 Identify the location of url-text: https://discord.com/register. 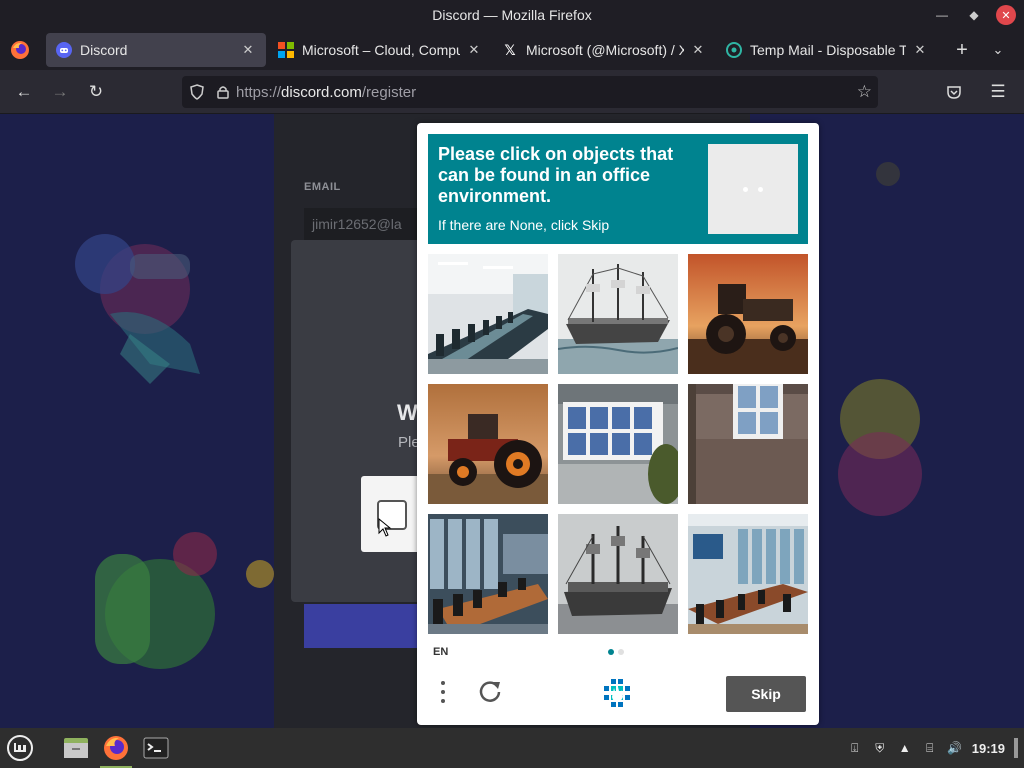
(326, 92).